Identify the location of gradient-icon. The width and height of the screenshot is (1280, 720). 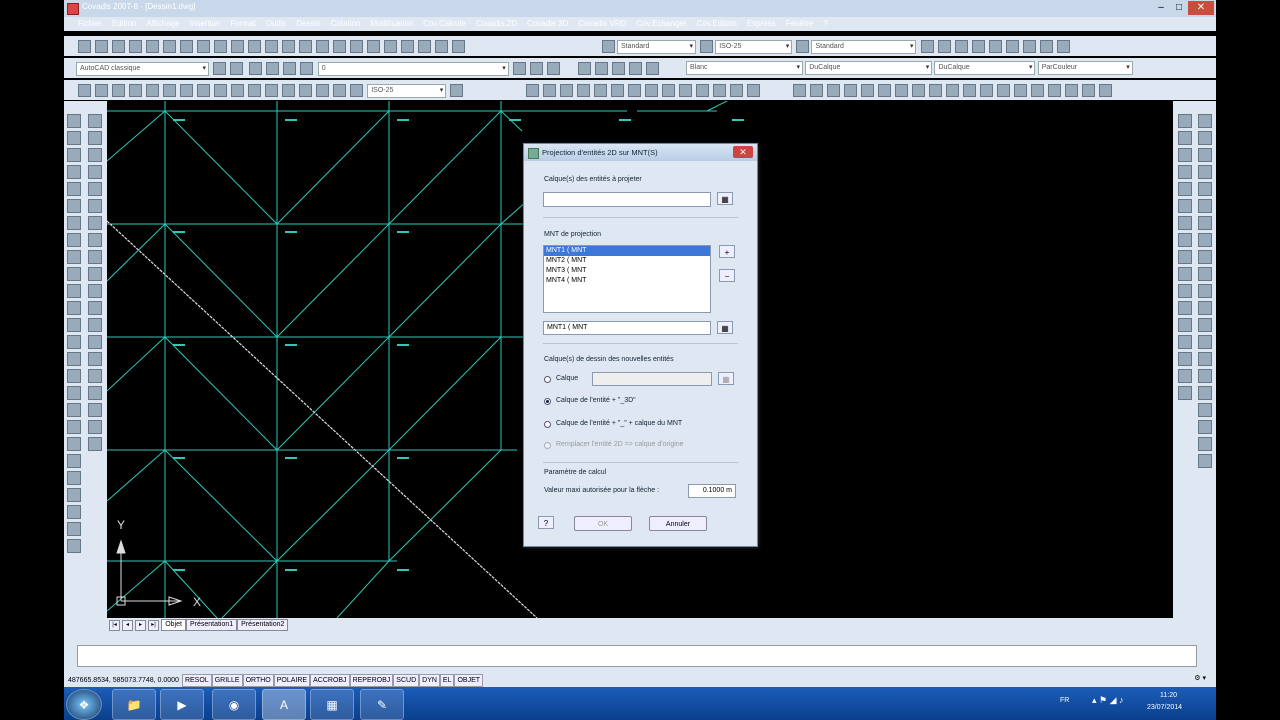
(1054, 90).